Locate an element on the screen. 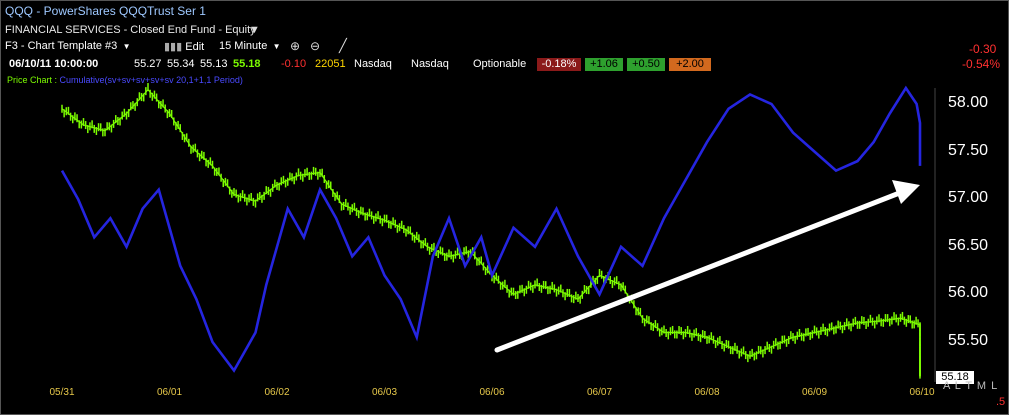 Image resolution: width=1009 pixels, height=415 pixels. x-tick-label: 06/03 is located at coordinates (384, 392).